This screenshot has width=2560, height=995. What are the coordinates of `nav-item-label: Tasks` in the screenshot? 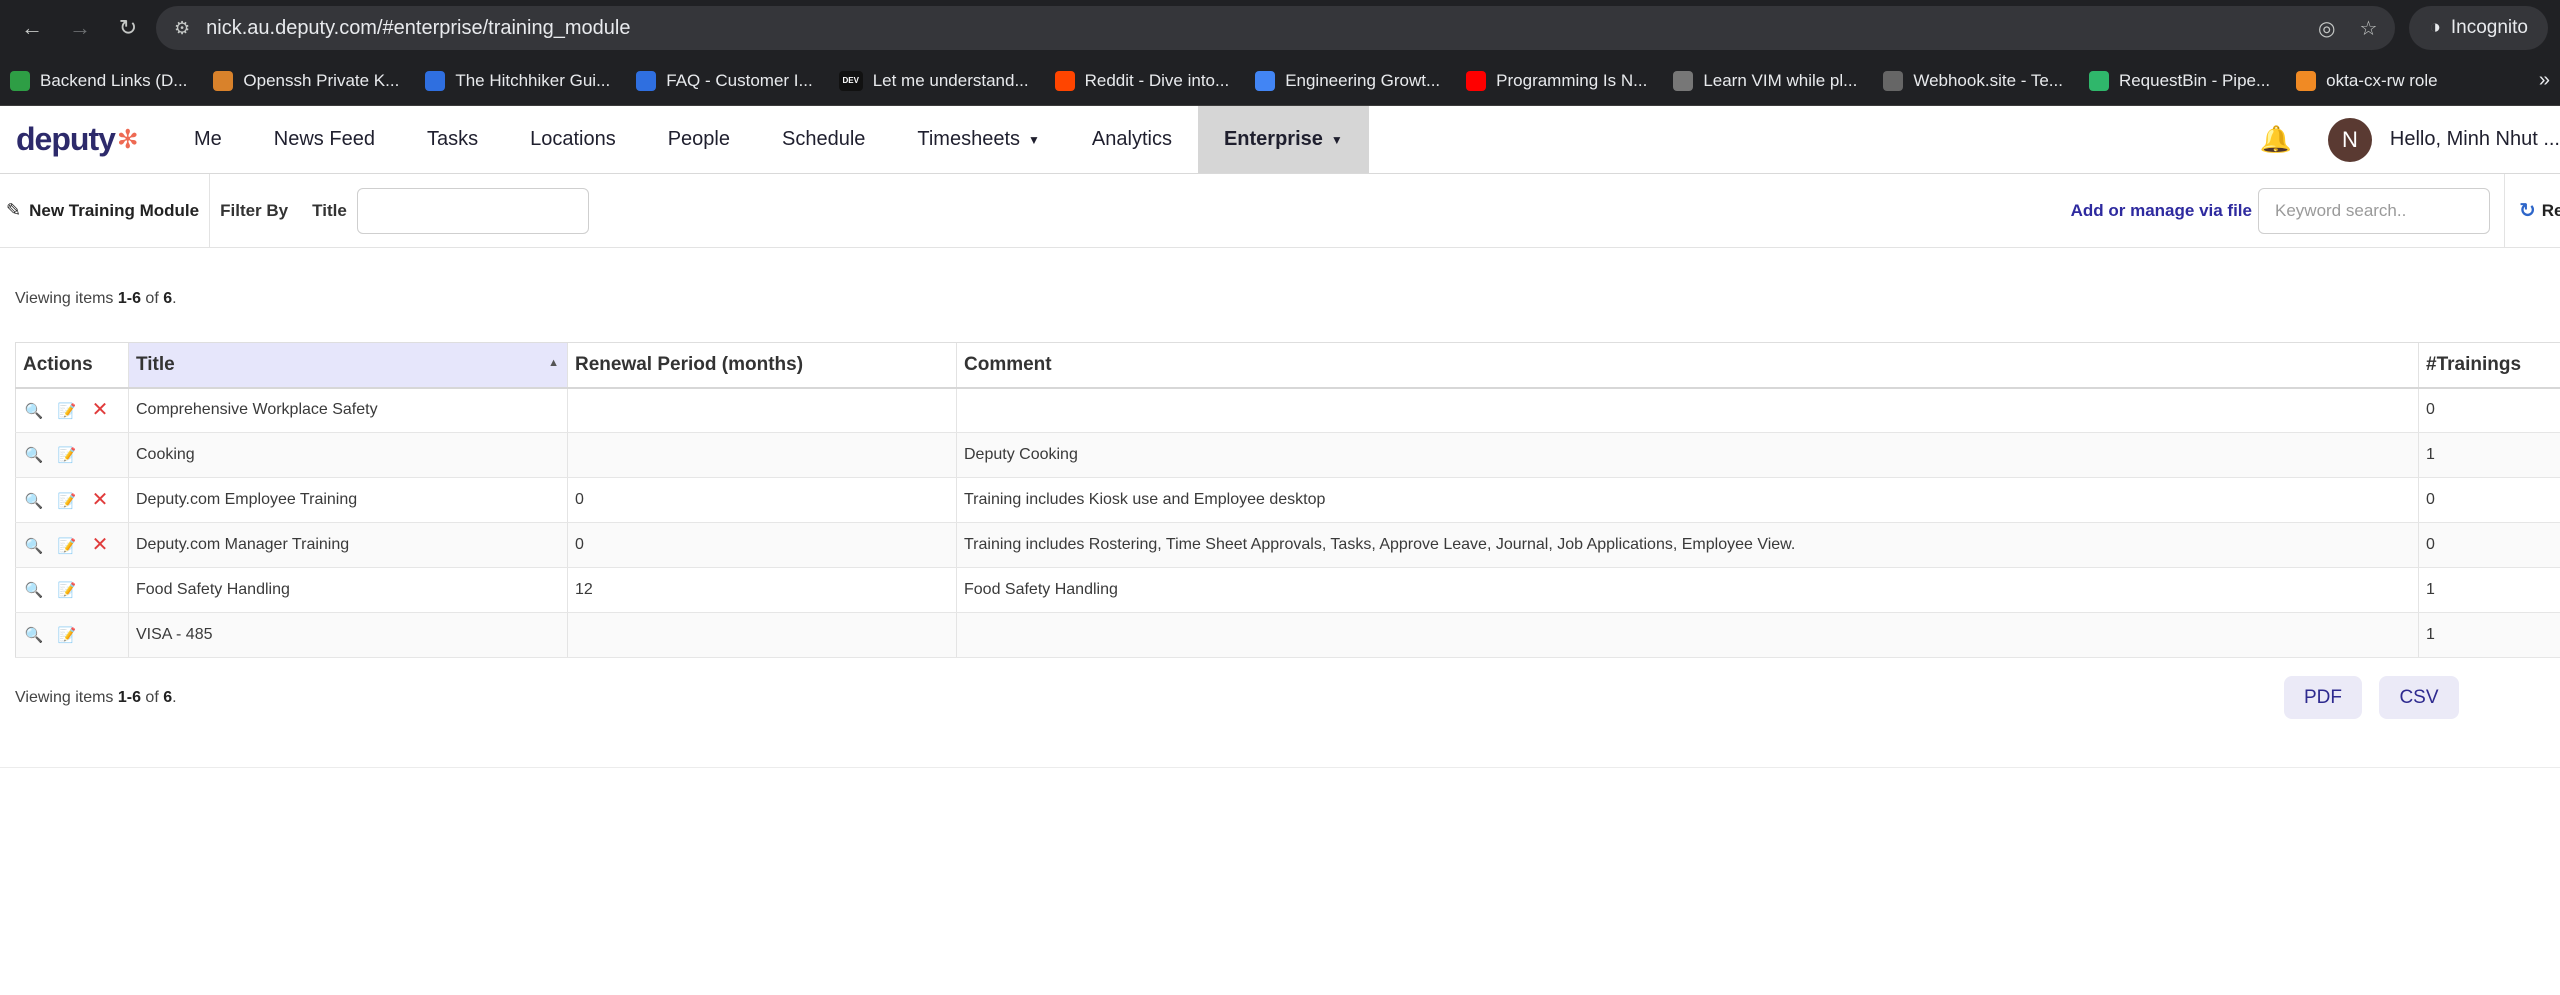 It's located at (452, 139).